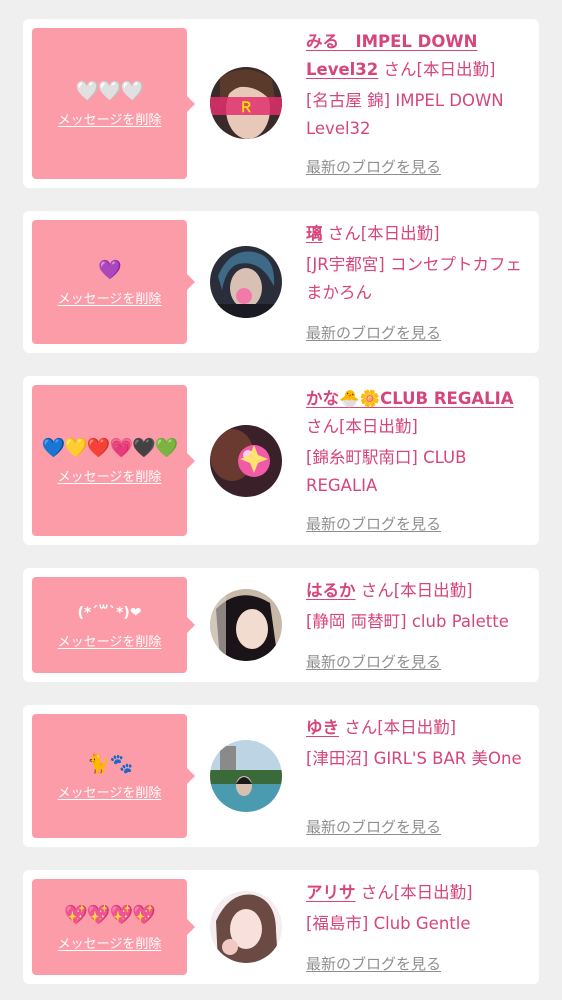 The height and width of the screenshot is (1000, 562). I want to click on user-name-link: かな🐣🌼CLUB REGALIA, so click(410, 398).